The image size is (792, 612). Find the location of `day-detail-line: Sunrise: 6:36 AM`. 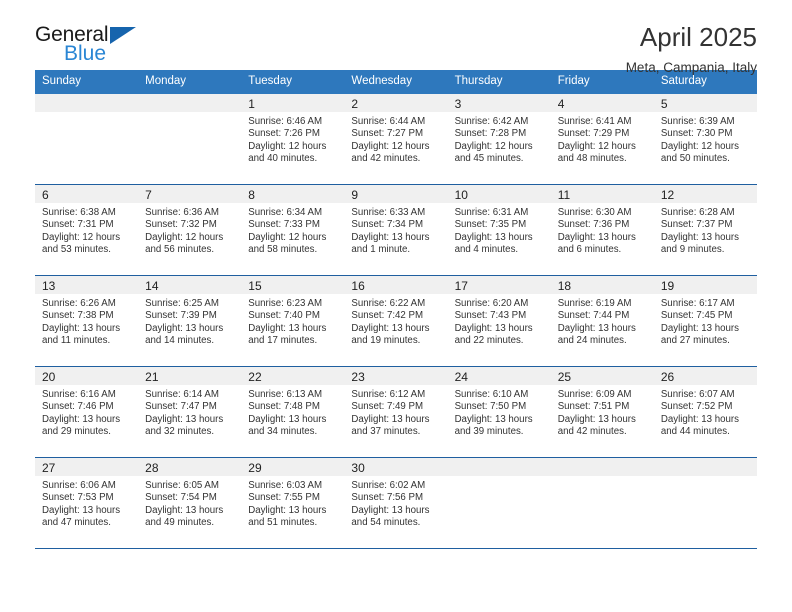

day-detail-line: Sunrise: 6:36 AM is located at coordinates (182, 212).